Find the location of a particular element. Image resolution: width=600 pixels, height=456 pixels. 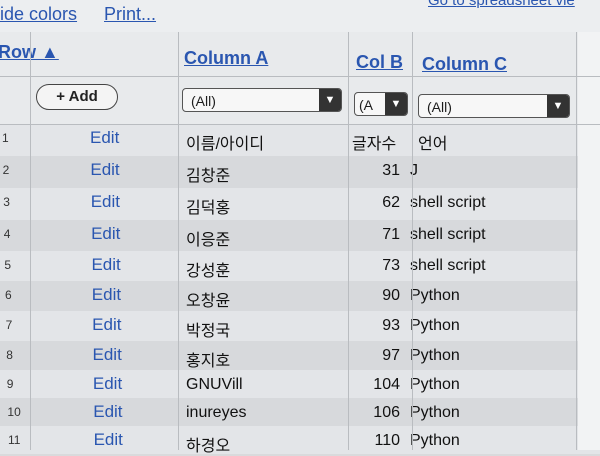

cell-column-a: 강성훈 is located at coordinates (208, 271).